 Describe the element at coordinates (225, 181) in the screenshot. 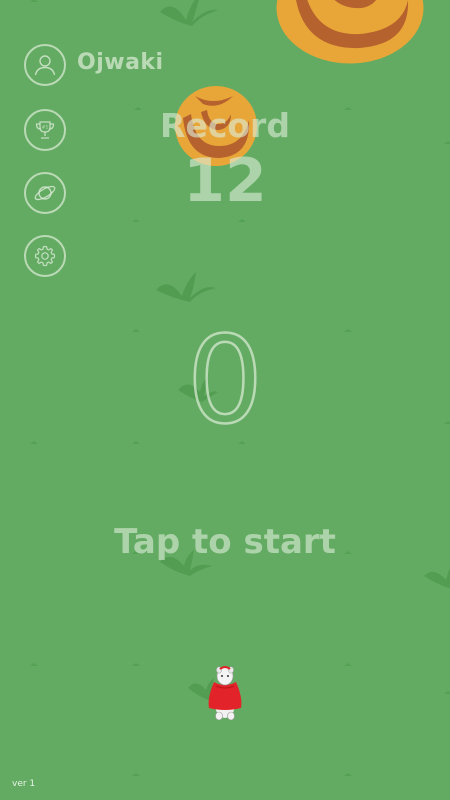

I see `record-value: 12` at that location.